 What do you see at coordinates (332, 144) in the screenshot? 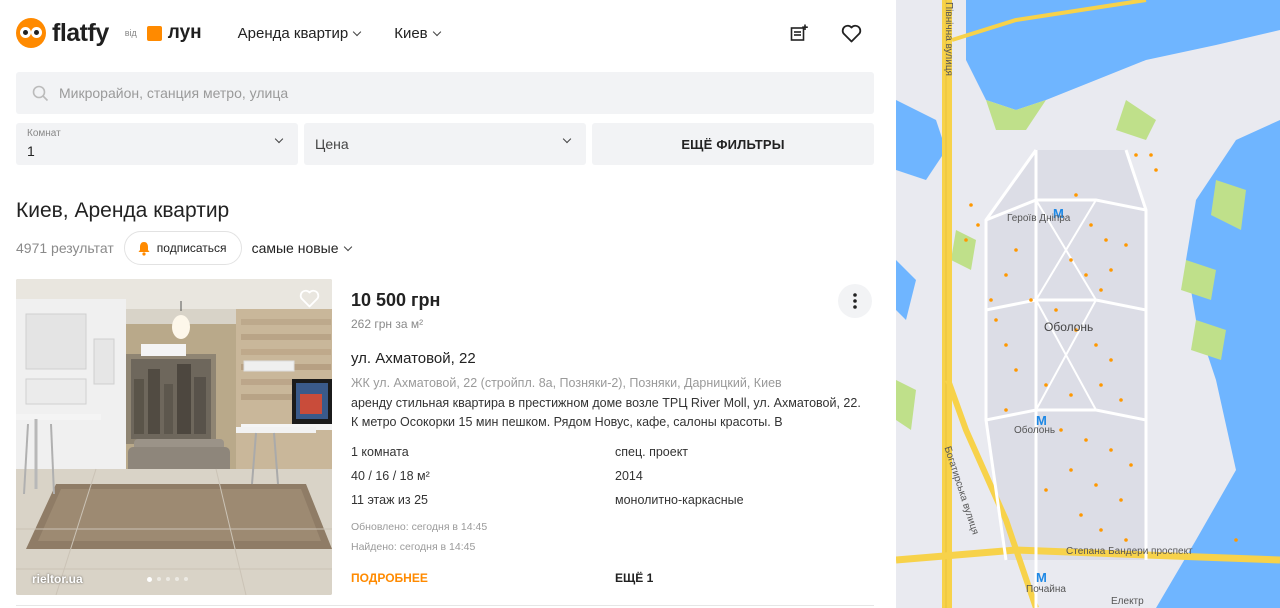
I see `price-filter-label: Цена` at bounding box center [332, 144].